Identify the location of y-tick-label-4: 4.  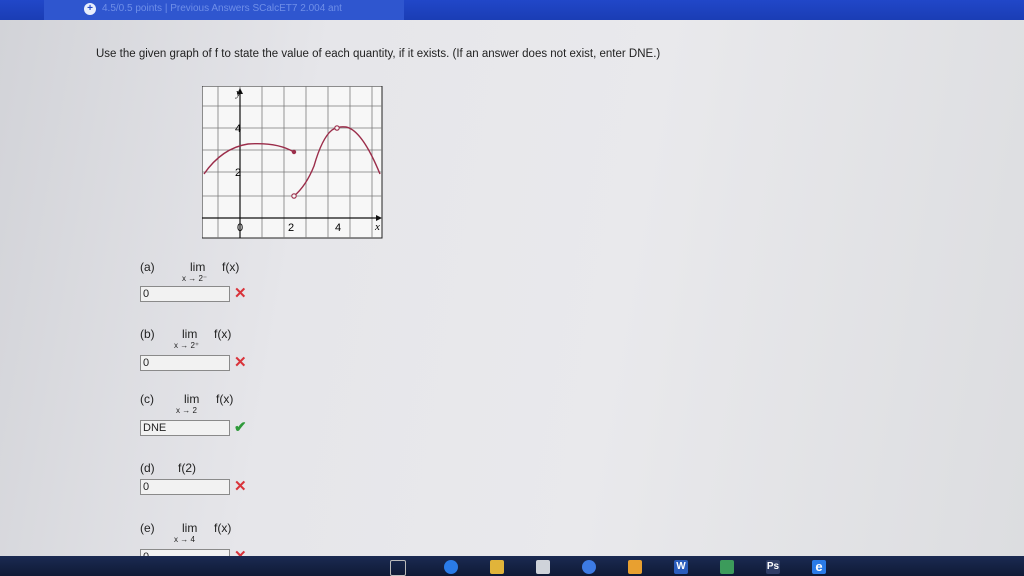
(238, 129).